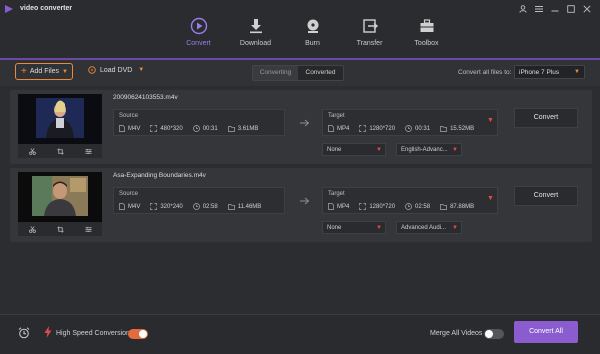  What do you see at coordinates (9, 9) in the screenshot?
I see `app-logo-icon` at bounding box center [9, 9].